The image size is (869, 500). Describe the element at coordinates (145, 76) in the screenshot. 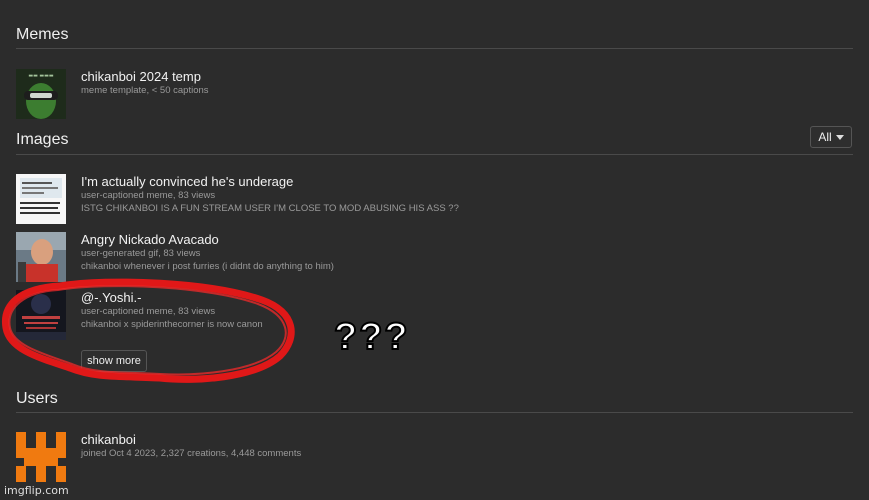

I see `meme-title: chikanboi 2024 temp` at that location.